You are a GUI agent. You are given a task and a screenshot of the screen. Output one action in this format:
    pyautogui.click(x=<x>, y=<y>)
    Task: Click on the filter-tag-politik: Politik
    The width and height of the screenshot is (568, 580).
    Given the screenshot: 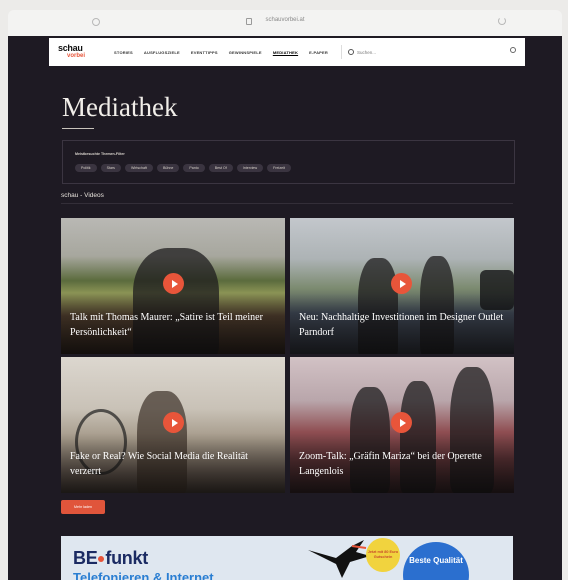 What is the action you would take?
    pyautogui.click(x=86, y=168)
    